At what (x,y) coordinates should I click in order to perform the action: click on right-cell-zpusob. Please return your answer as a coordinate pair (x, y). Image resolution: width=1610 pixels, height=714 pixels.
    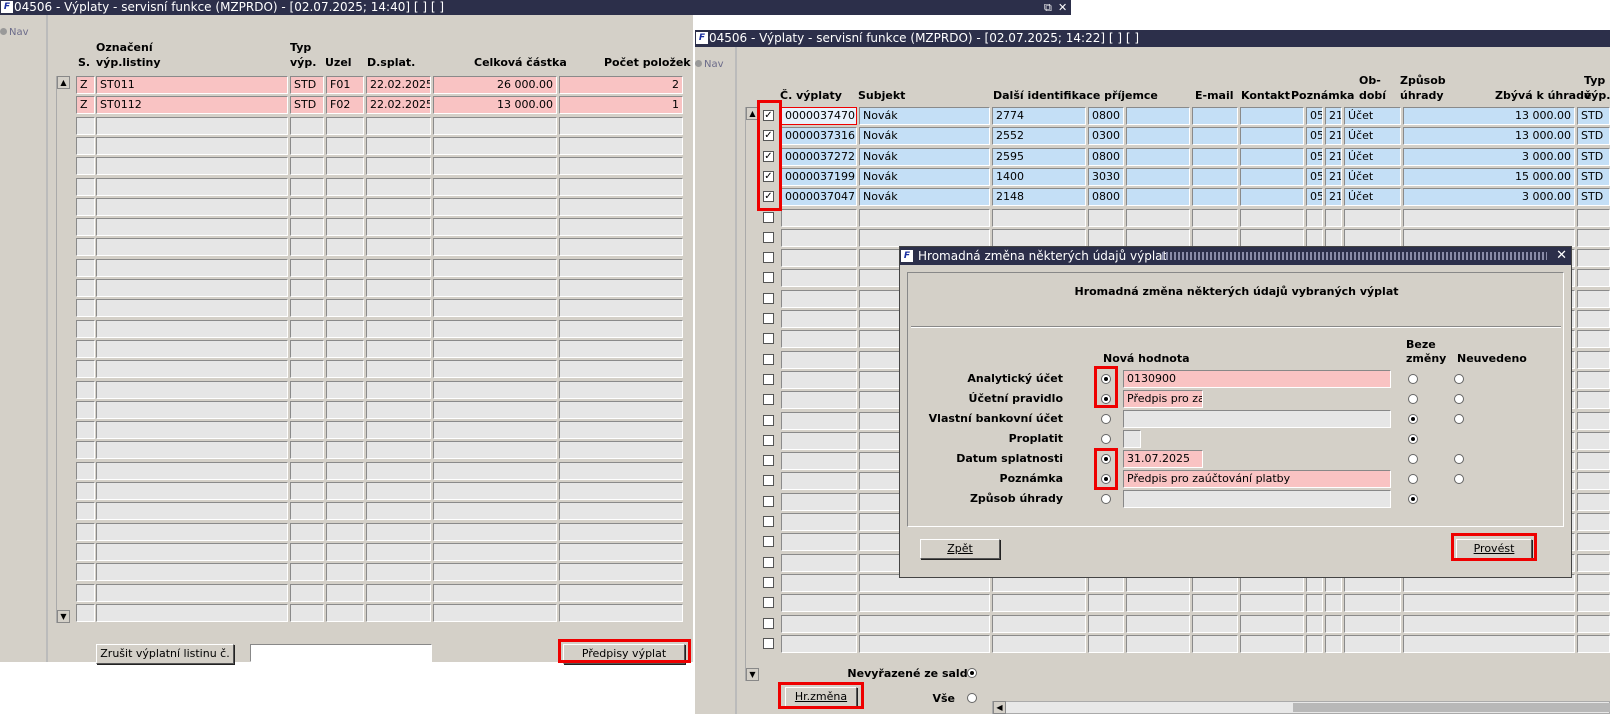
    Looking at the image, I should click on (1372, 217).